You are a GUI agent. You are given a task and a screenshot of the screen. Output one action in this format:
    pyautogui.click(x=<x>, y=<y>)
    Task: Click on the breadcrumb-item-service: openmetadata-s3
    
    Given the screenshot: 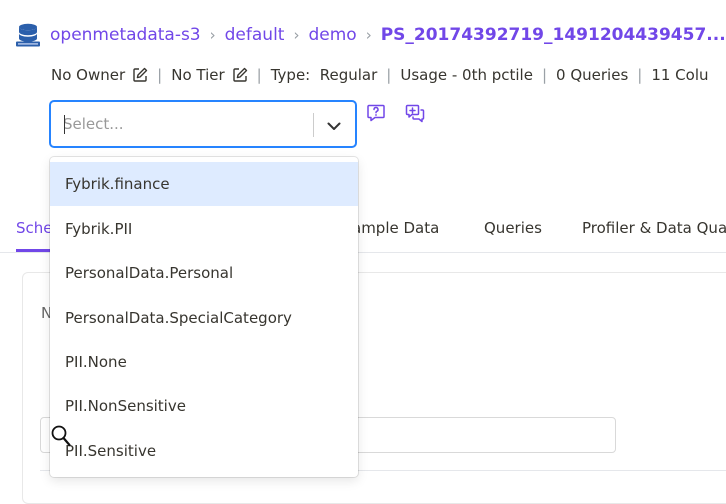 What is the action you would take?
    pyautogui.click(x=125, y=35)
    